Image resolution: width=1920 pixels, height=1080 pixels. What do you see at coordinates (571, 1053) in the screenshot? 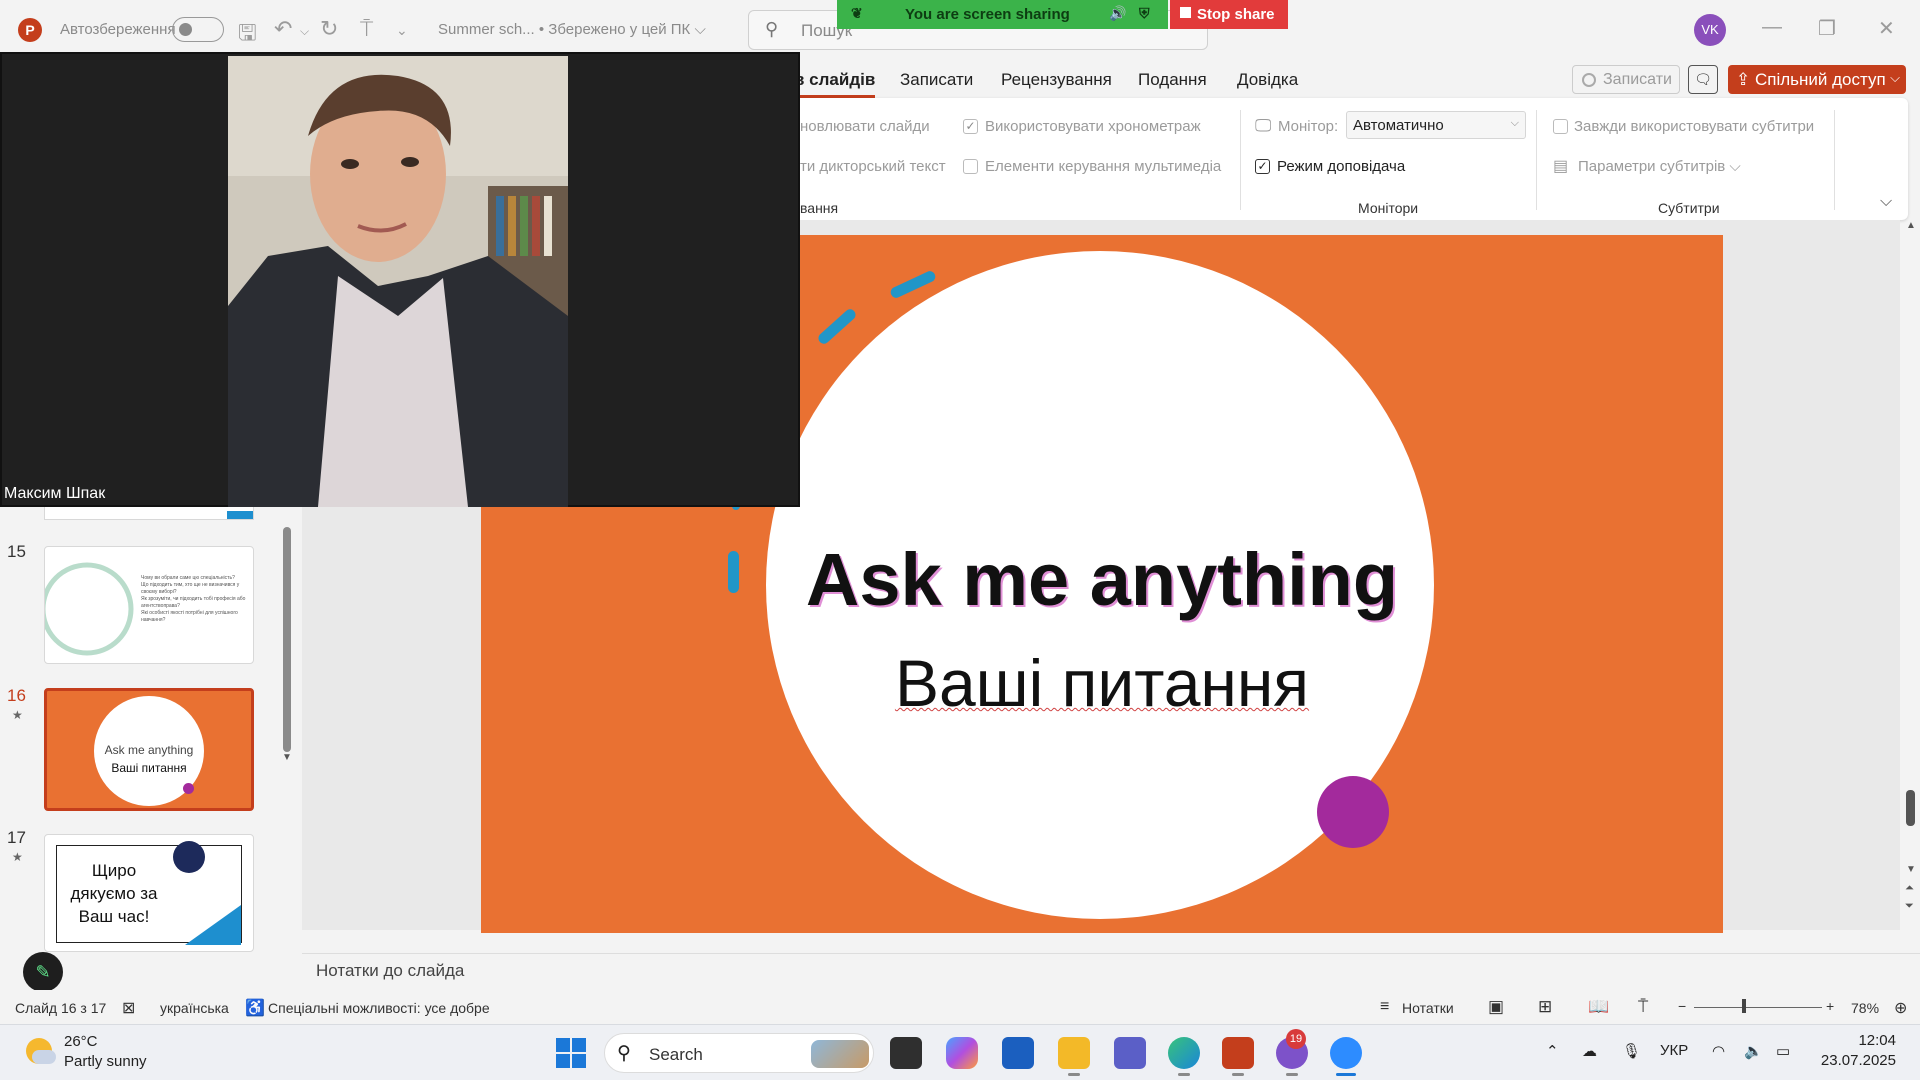
I see `start-button` at bounding box center [571, 1053].